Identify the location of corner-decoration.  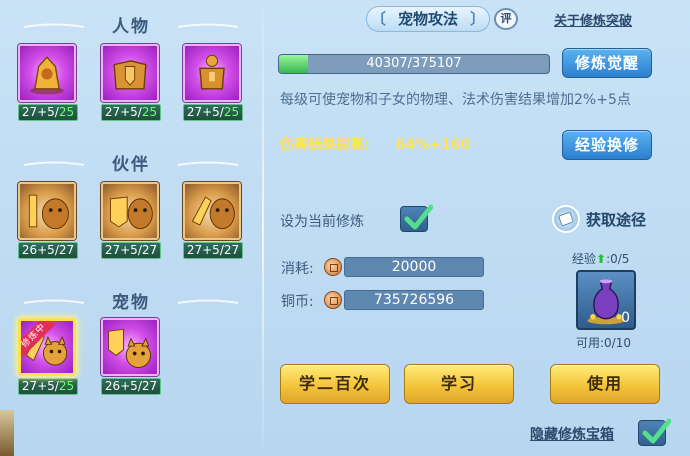
(7, 433).